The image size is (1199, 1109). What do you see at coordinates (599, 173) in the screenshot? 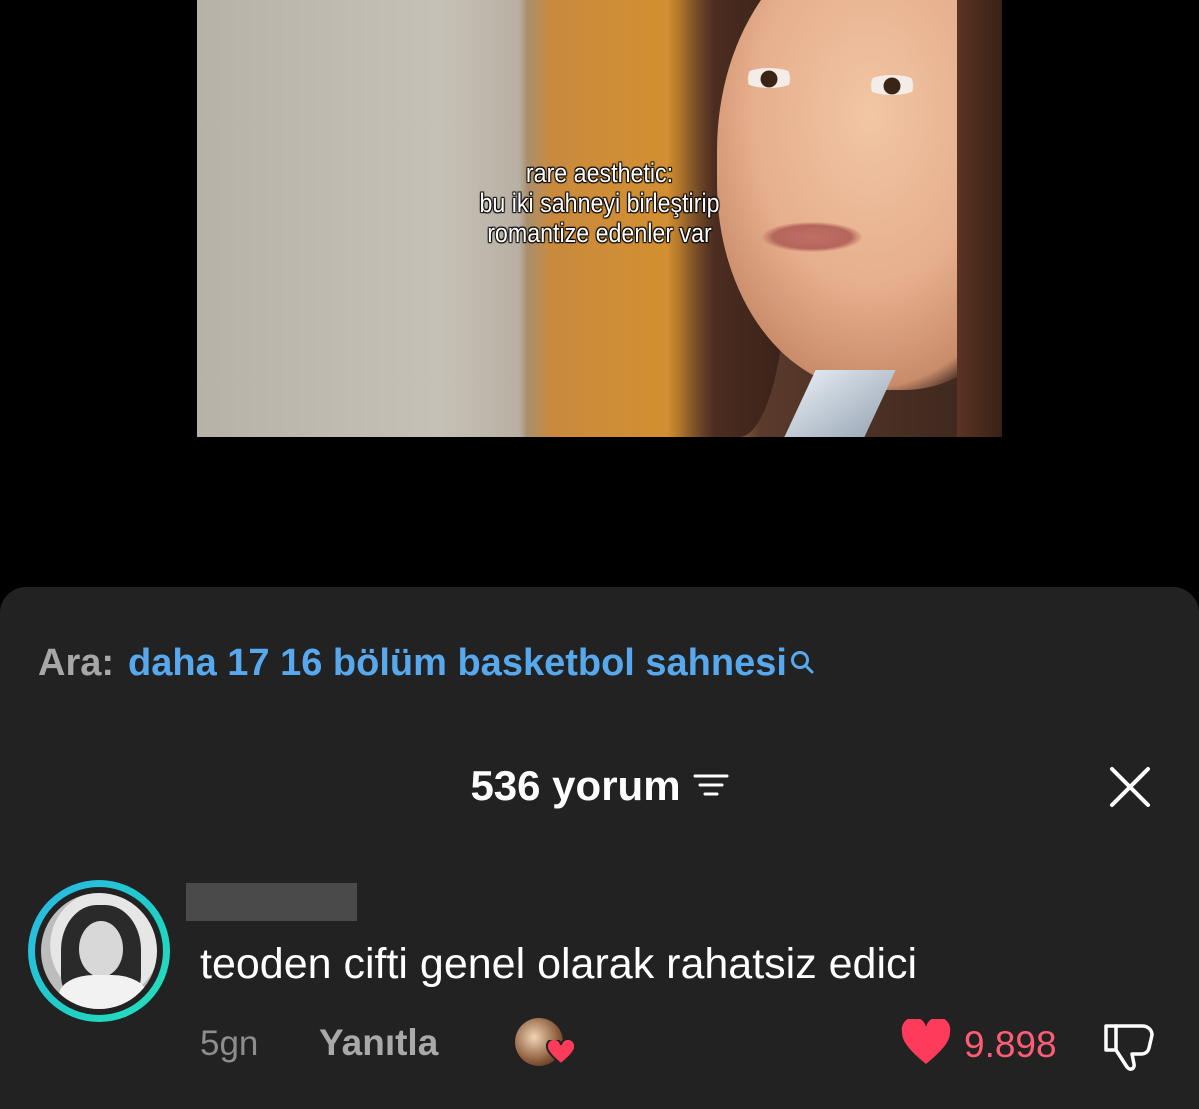
I see `video-caption-line: rare aesthetic:` at bounding box center [599, 173].